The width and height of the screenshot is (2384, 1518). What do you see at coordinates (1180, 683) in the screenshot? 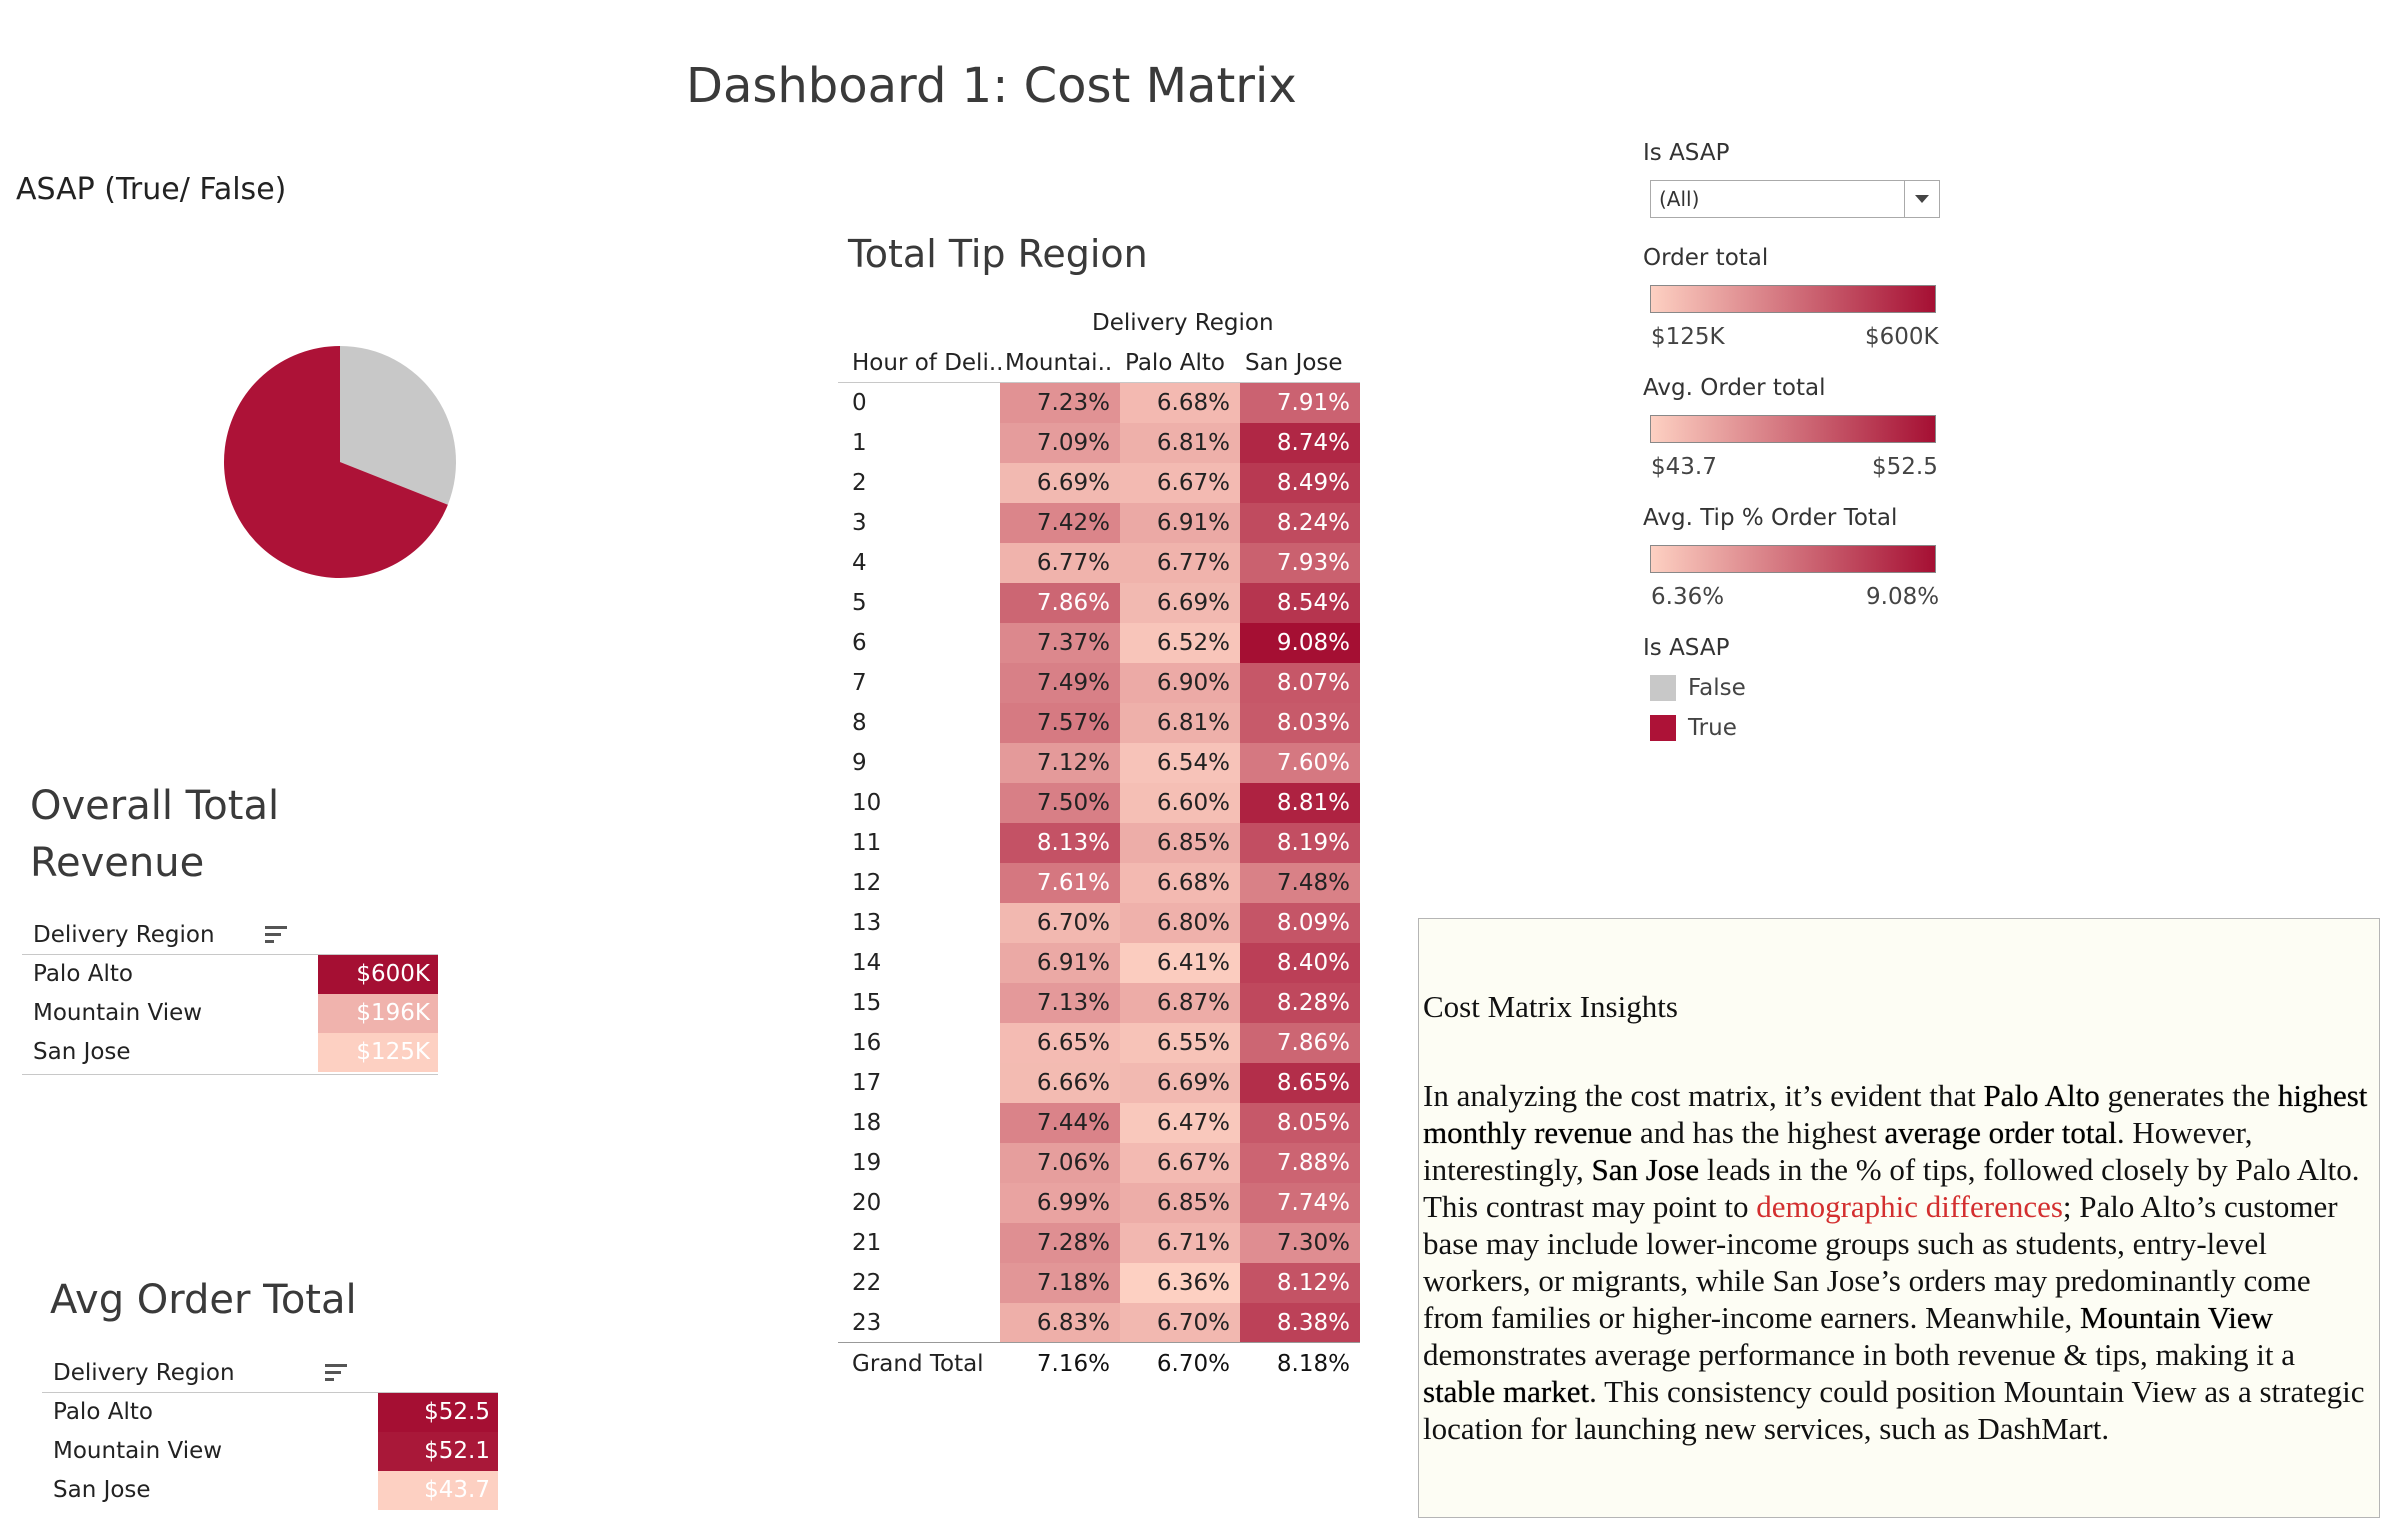
I see `tip-table-cell: 6.90%` at bounding box center [1180, 683].